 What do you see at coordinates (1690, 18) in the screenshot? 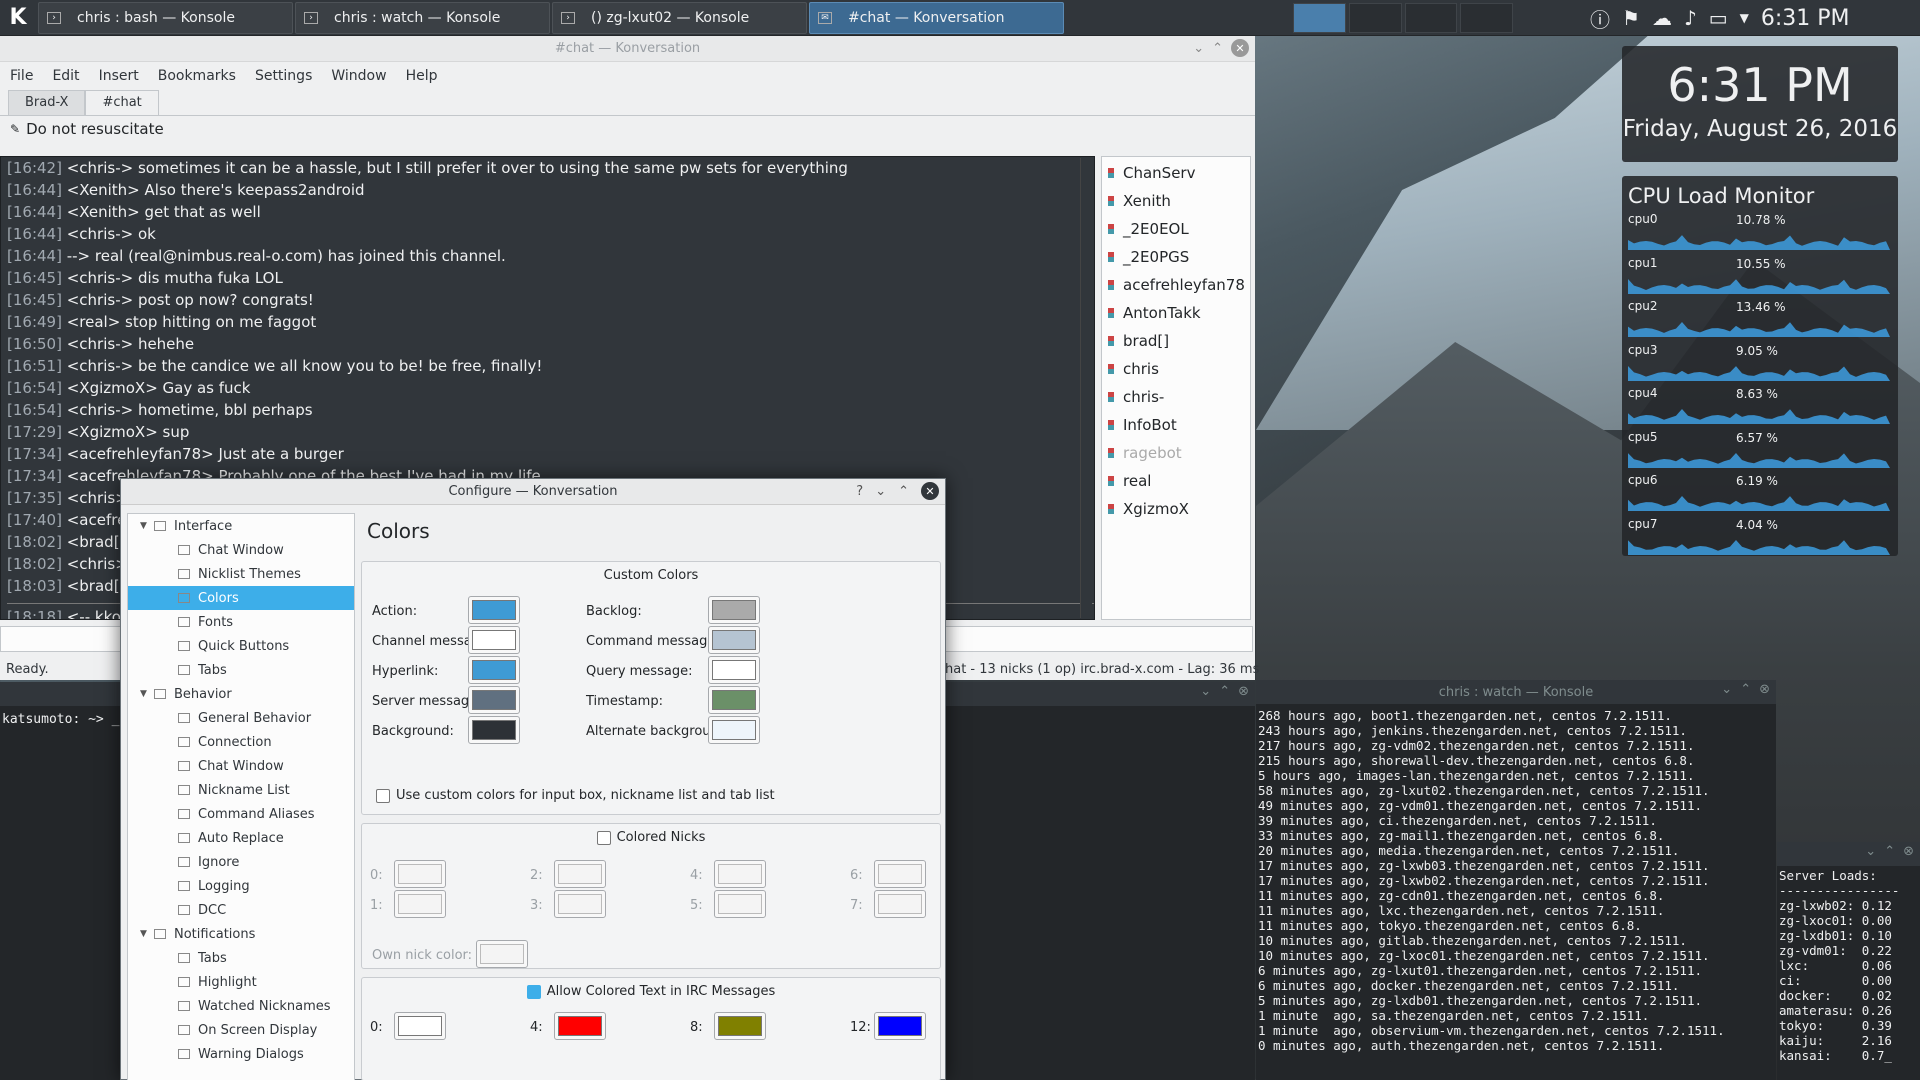
I see `volume-icon: ♪` at bounding box center [1690, 18].